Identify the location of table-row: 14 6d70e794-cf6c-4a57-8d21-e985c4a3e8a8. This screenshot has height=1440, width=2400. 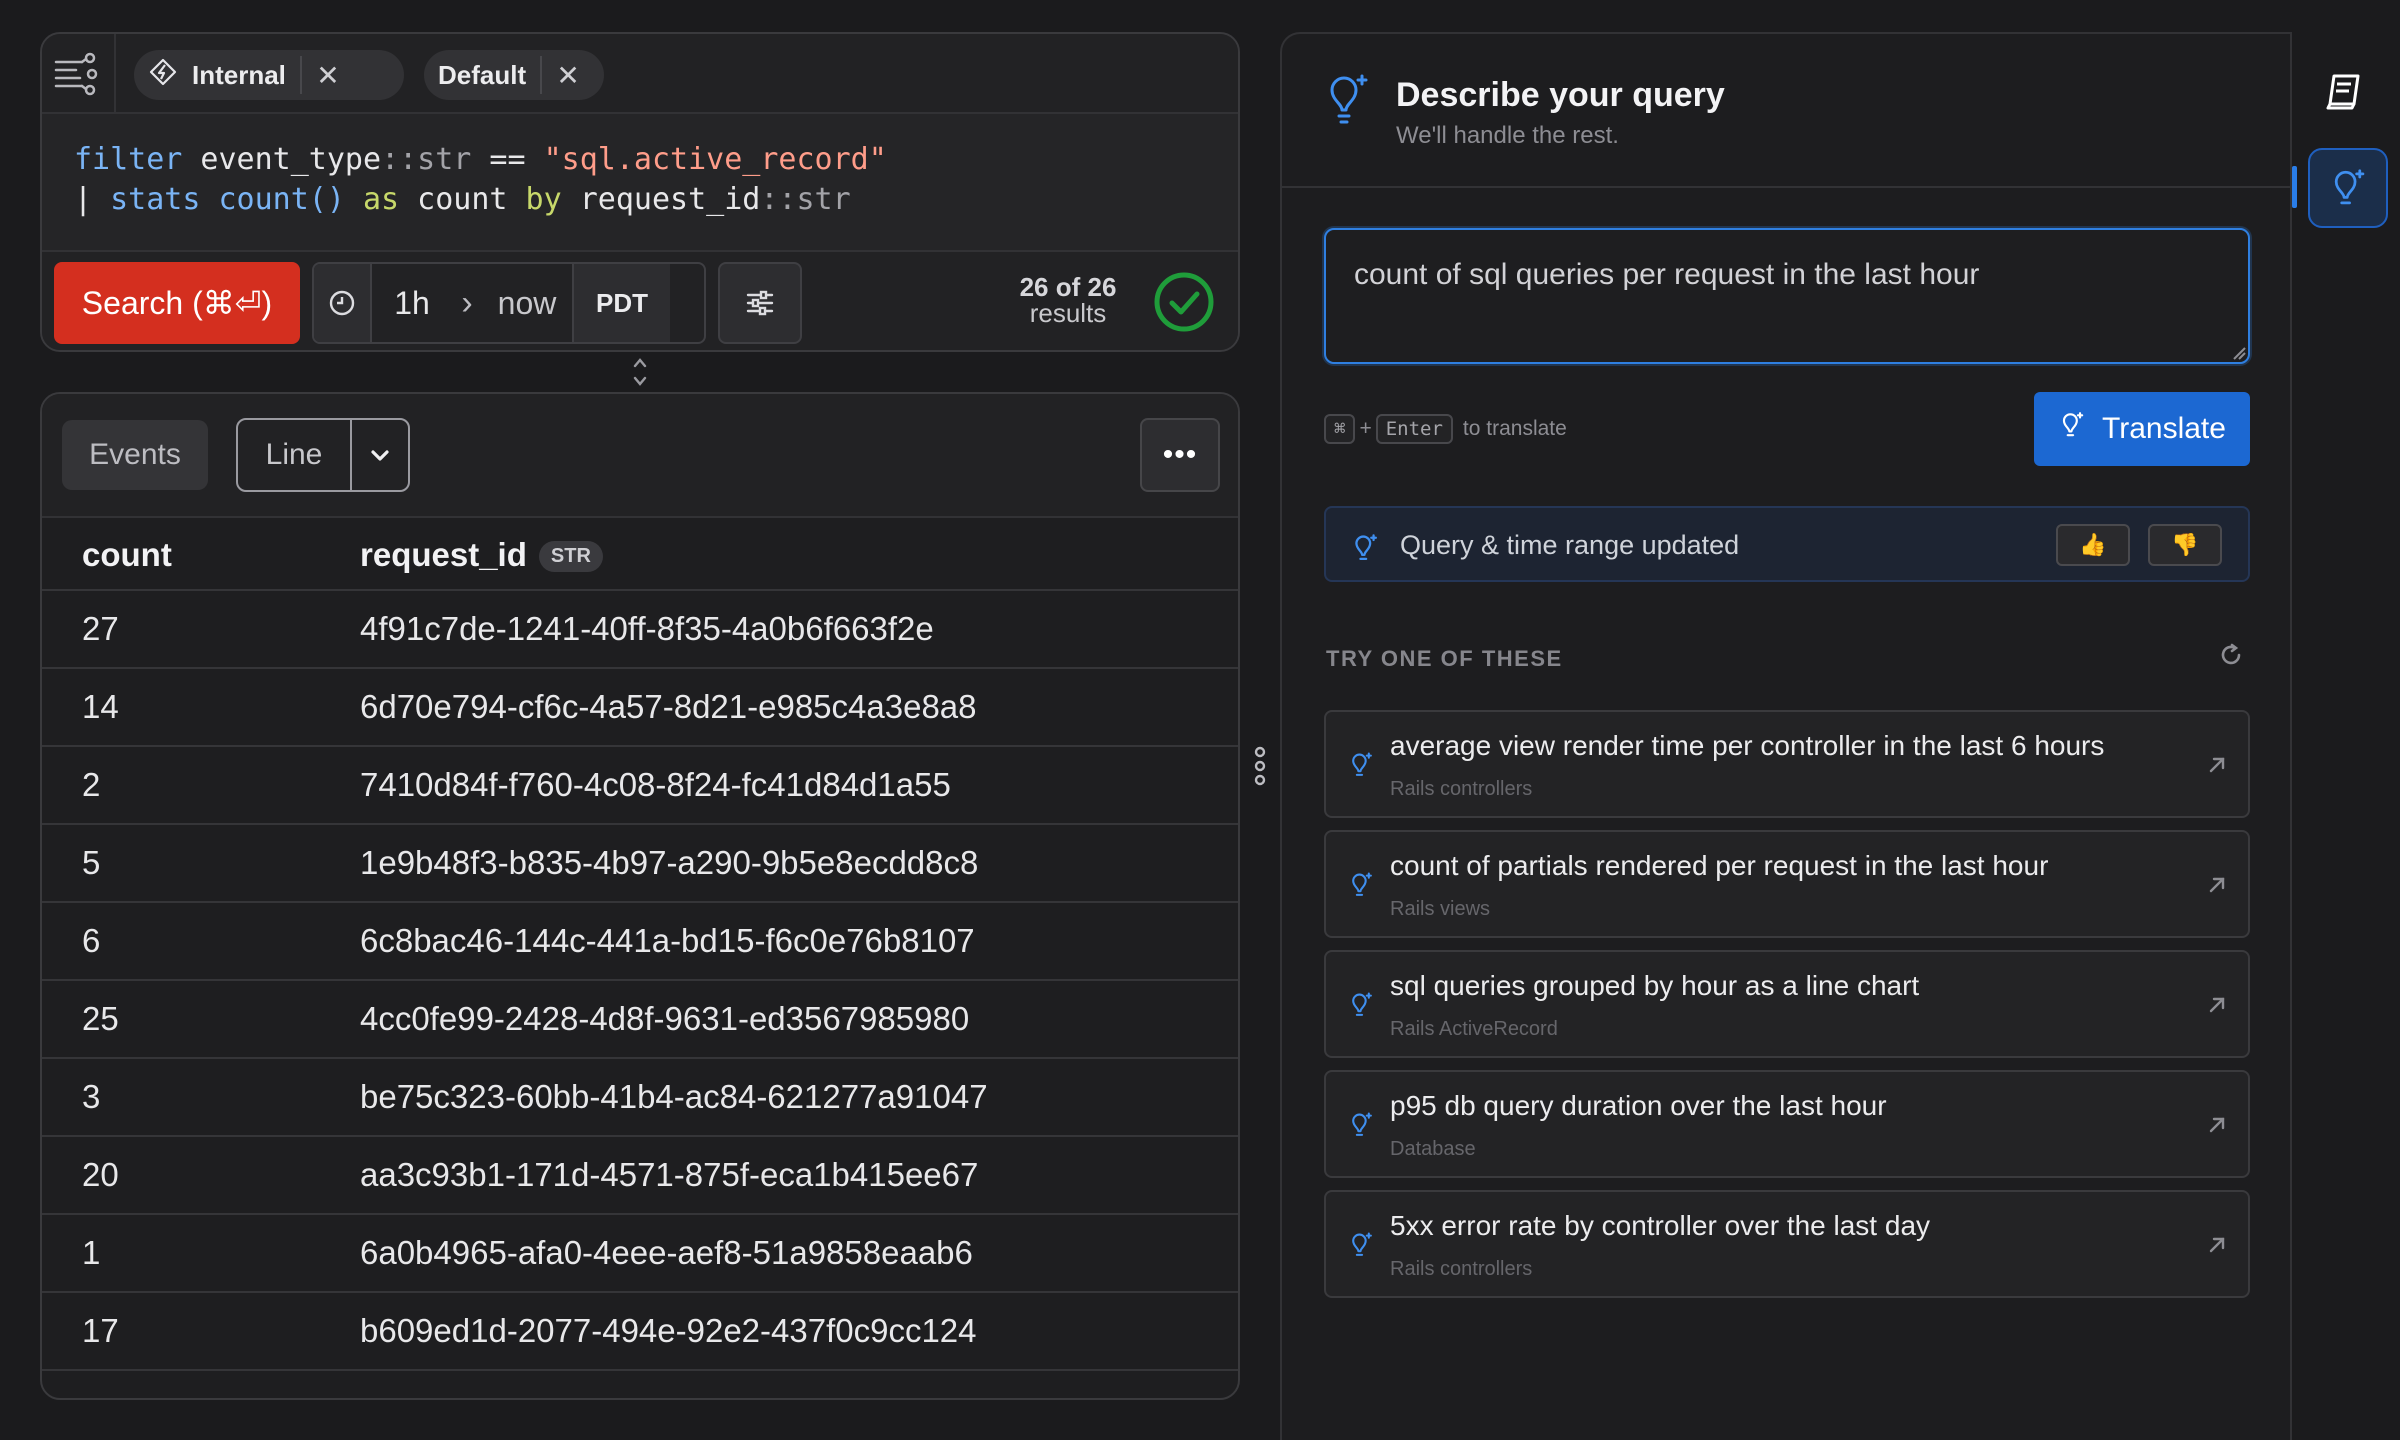
(640, 707).